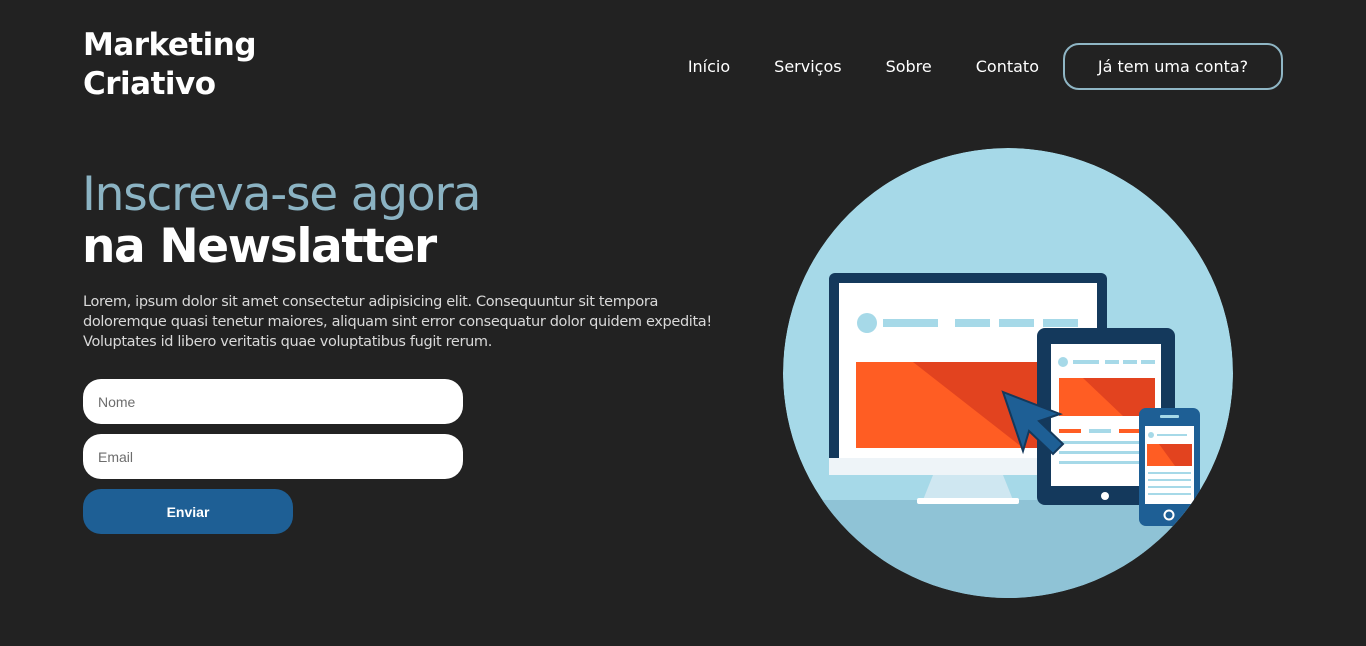 Image resolution: width=1366 pixels, height=646 pixels. I want to click on hero-title-line-1: Inscreva-se agora, so click(281, 194).